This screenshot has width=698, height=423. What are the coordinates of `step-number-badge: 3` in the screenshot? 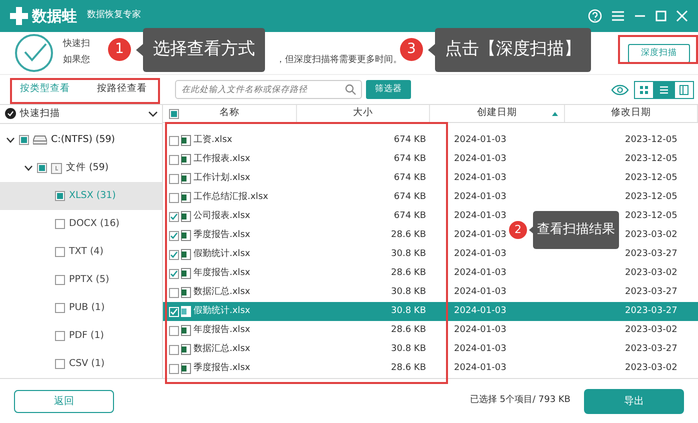 It's located at (411, 50).